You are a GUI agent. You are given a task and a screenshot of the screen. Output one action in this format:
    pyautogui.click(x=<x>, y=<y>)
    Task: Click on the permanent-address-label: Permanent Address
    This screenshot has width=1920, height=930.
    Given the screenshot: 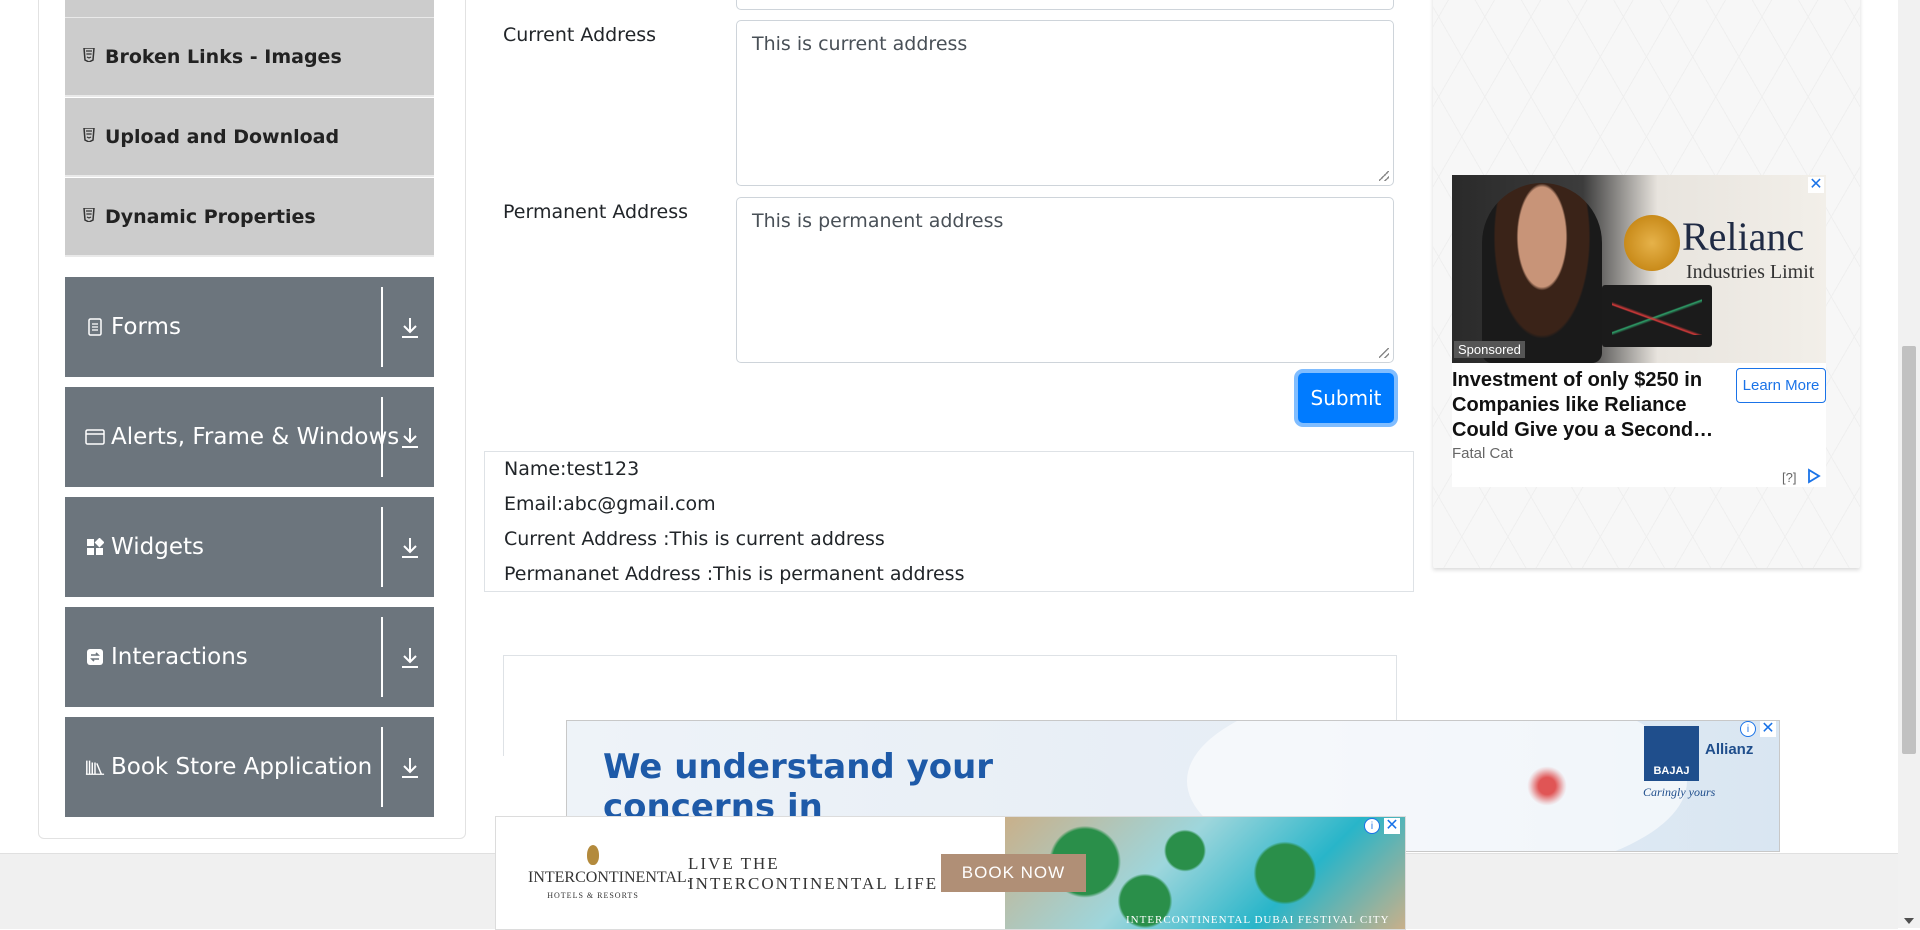 What is the action you would take?
    pyautogui.click(x=596, y=212)
    